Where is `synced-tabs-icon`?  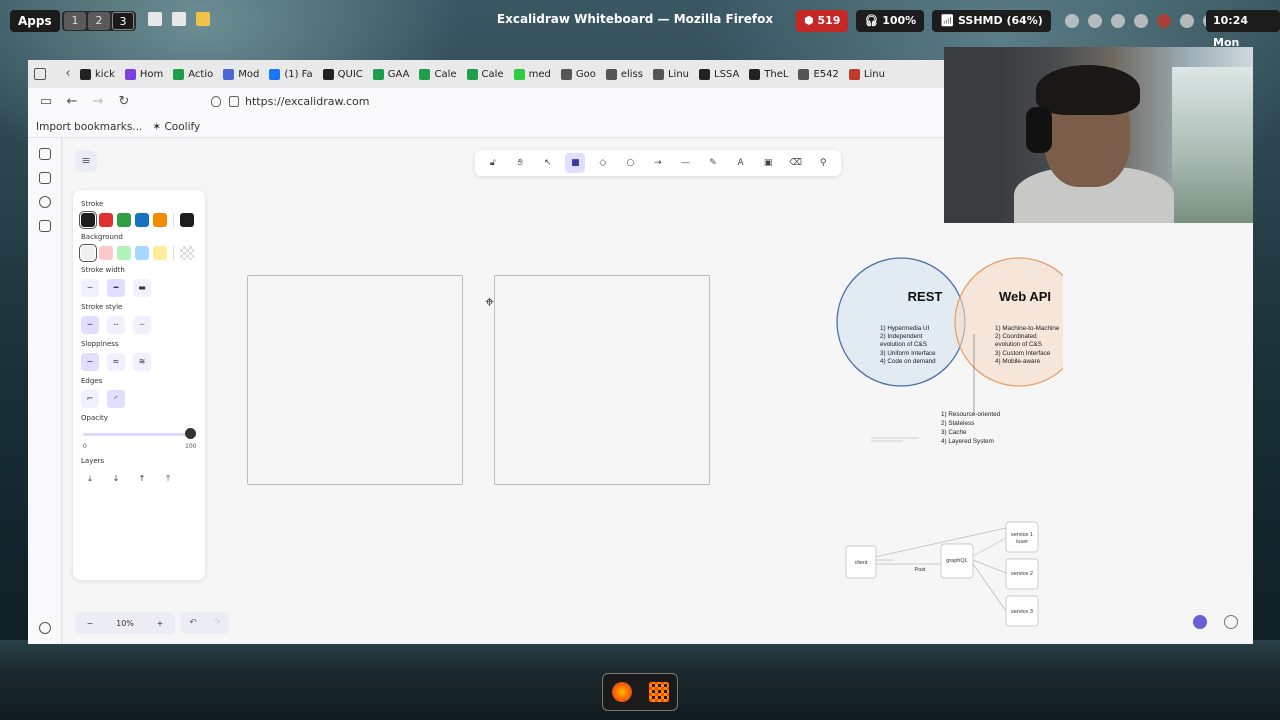 synced-tabs-icon is located at coordinates (45, 178).